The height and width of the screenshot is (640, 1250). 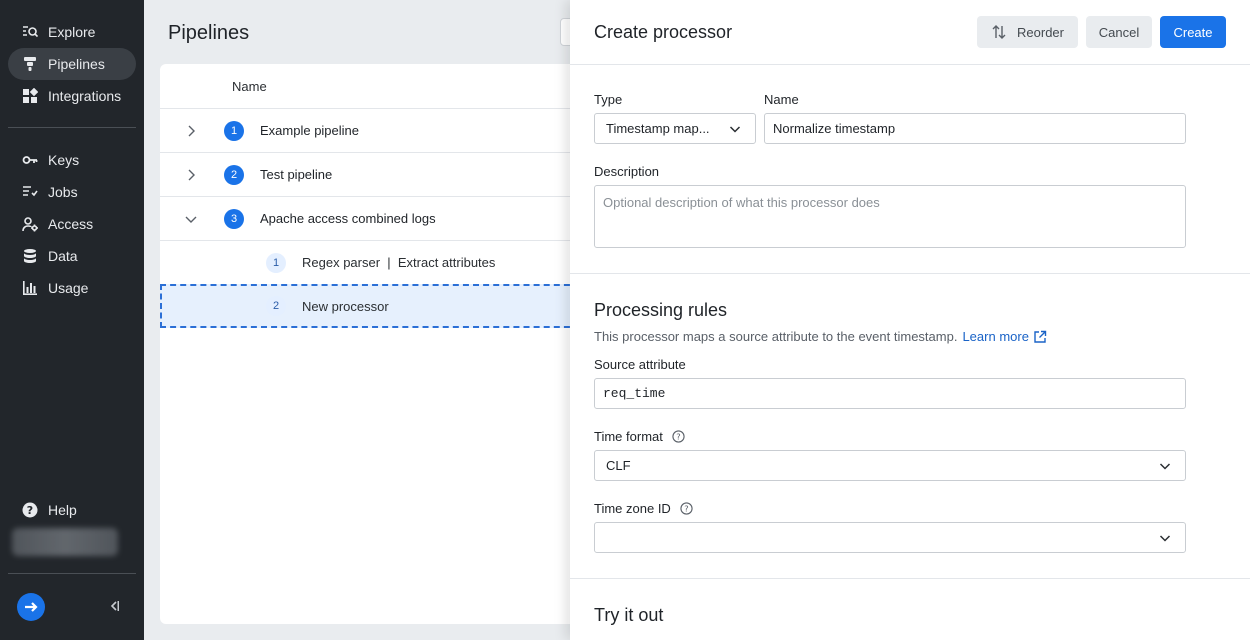 I want to click on sidebar-item-jobs: Jobs, so click(x=72, y=192).